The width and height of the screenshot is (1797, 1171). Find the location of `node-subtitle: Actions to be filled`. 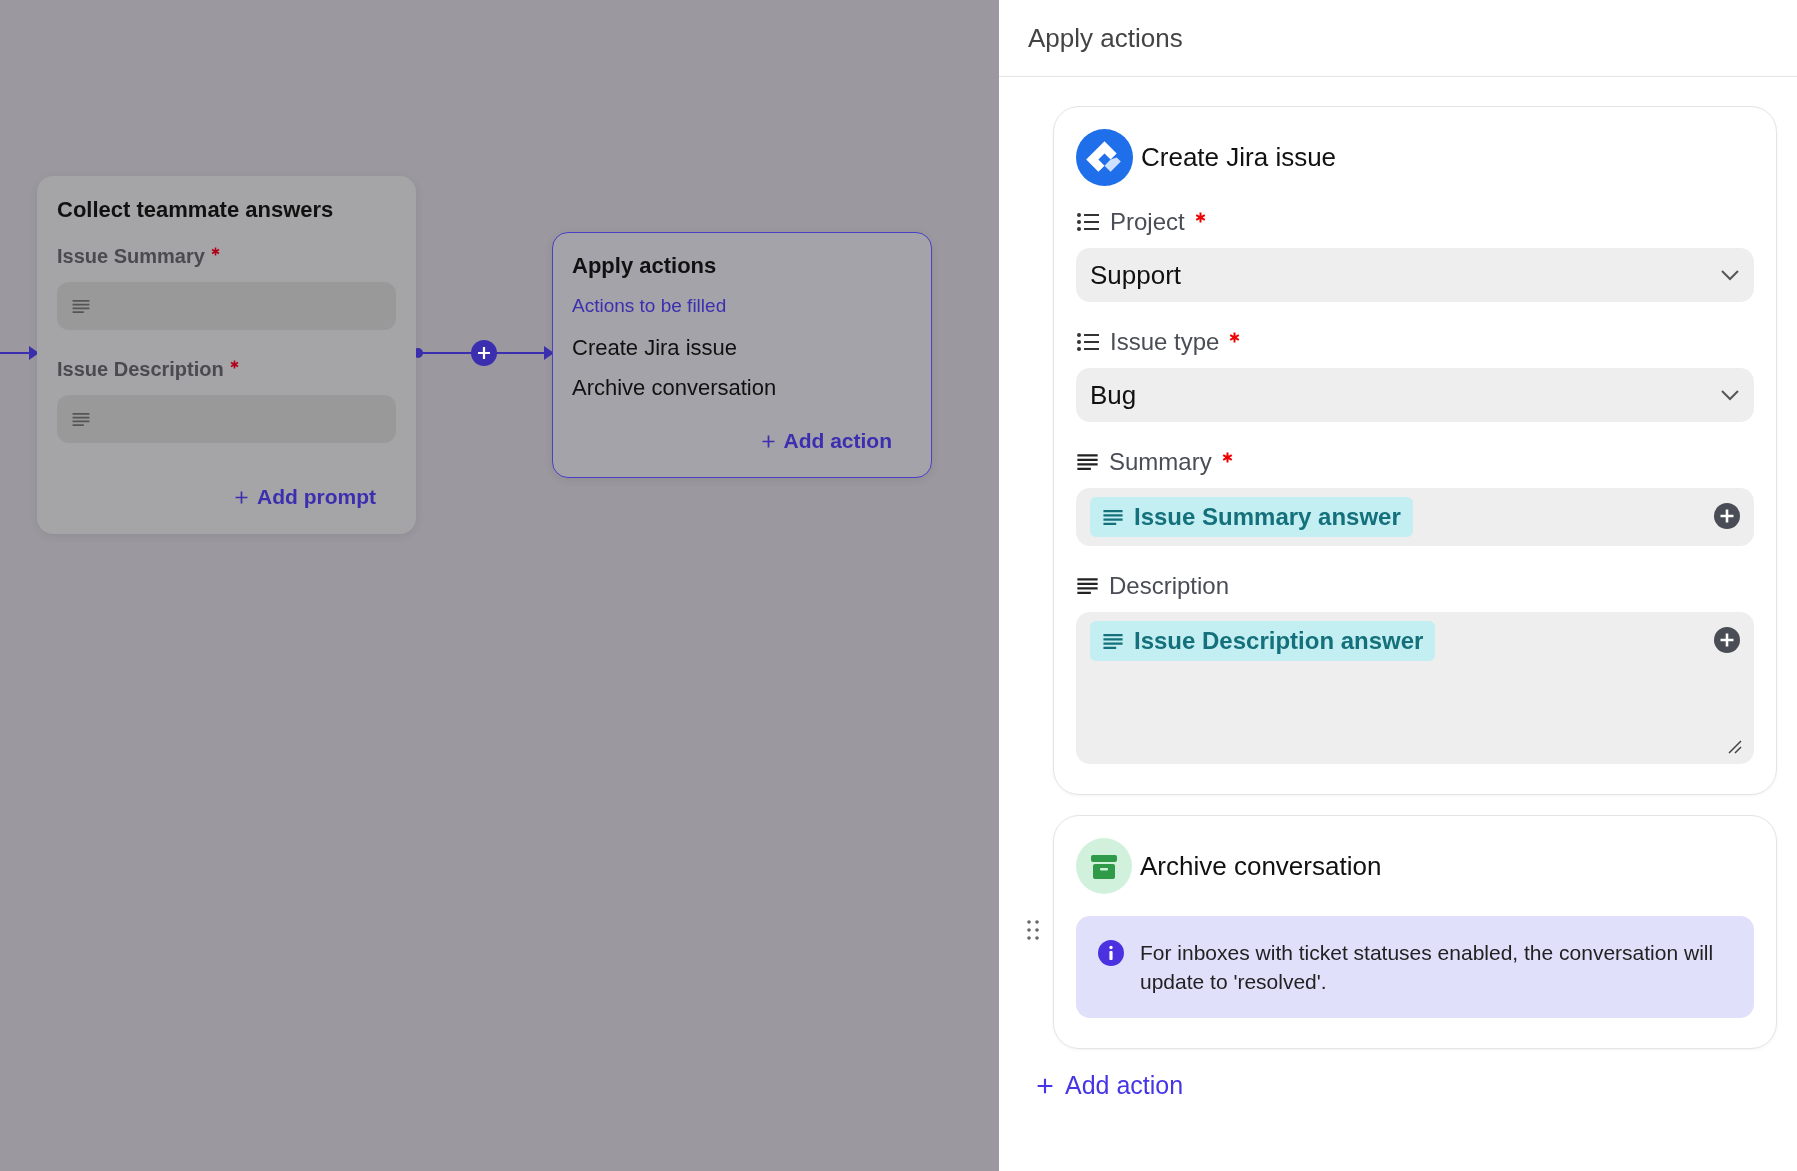

node-subtitle: Actions to be filled is located at coordinates (650, 306).